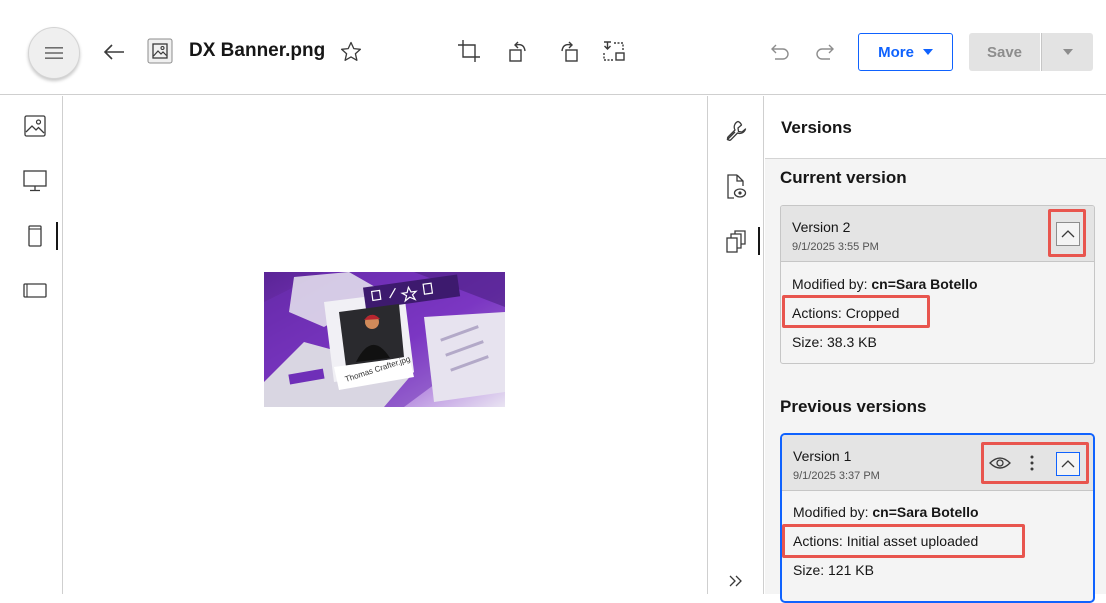 This screenshot has width=1106, height=603. I want to click on active-view-indicator, so click(57, 236).